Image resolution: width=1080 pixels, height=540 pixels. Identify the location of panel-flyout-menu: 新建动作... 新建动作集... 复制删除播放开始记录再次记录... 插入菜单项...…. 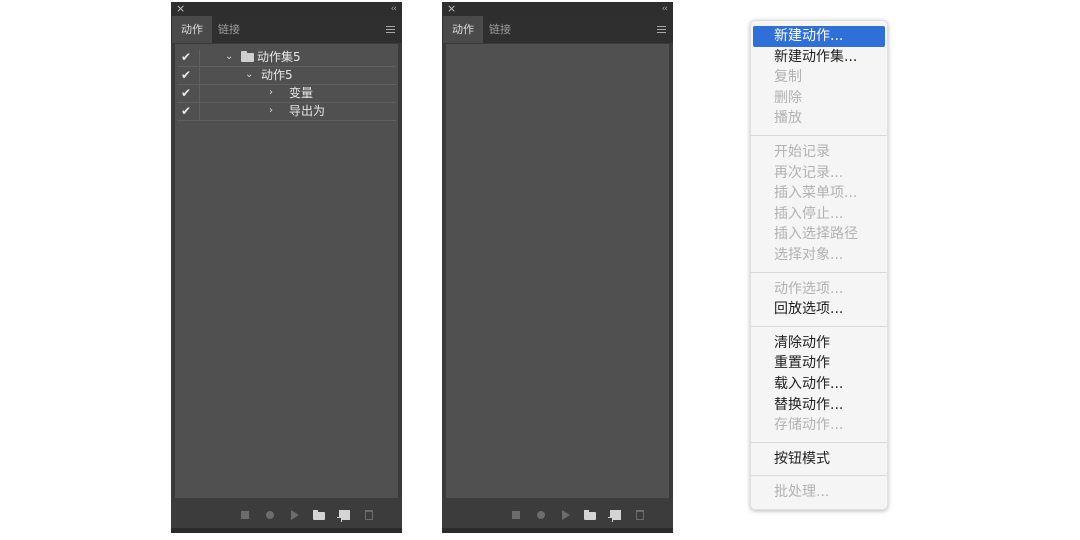
(819, 265).